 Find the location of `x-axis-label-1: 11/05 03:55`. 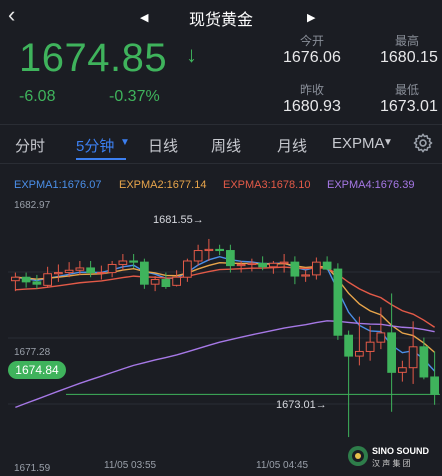

x-axis-label-1: 11/05 03:55 is located at coordinates (130, 465).